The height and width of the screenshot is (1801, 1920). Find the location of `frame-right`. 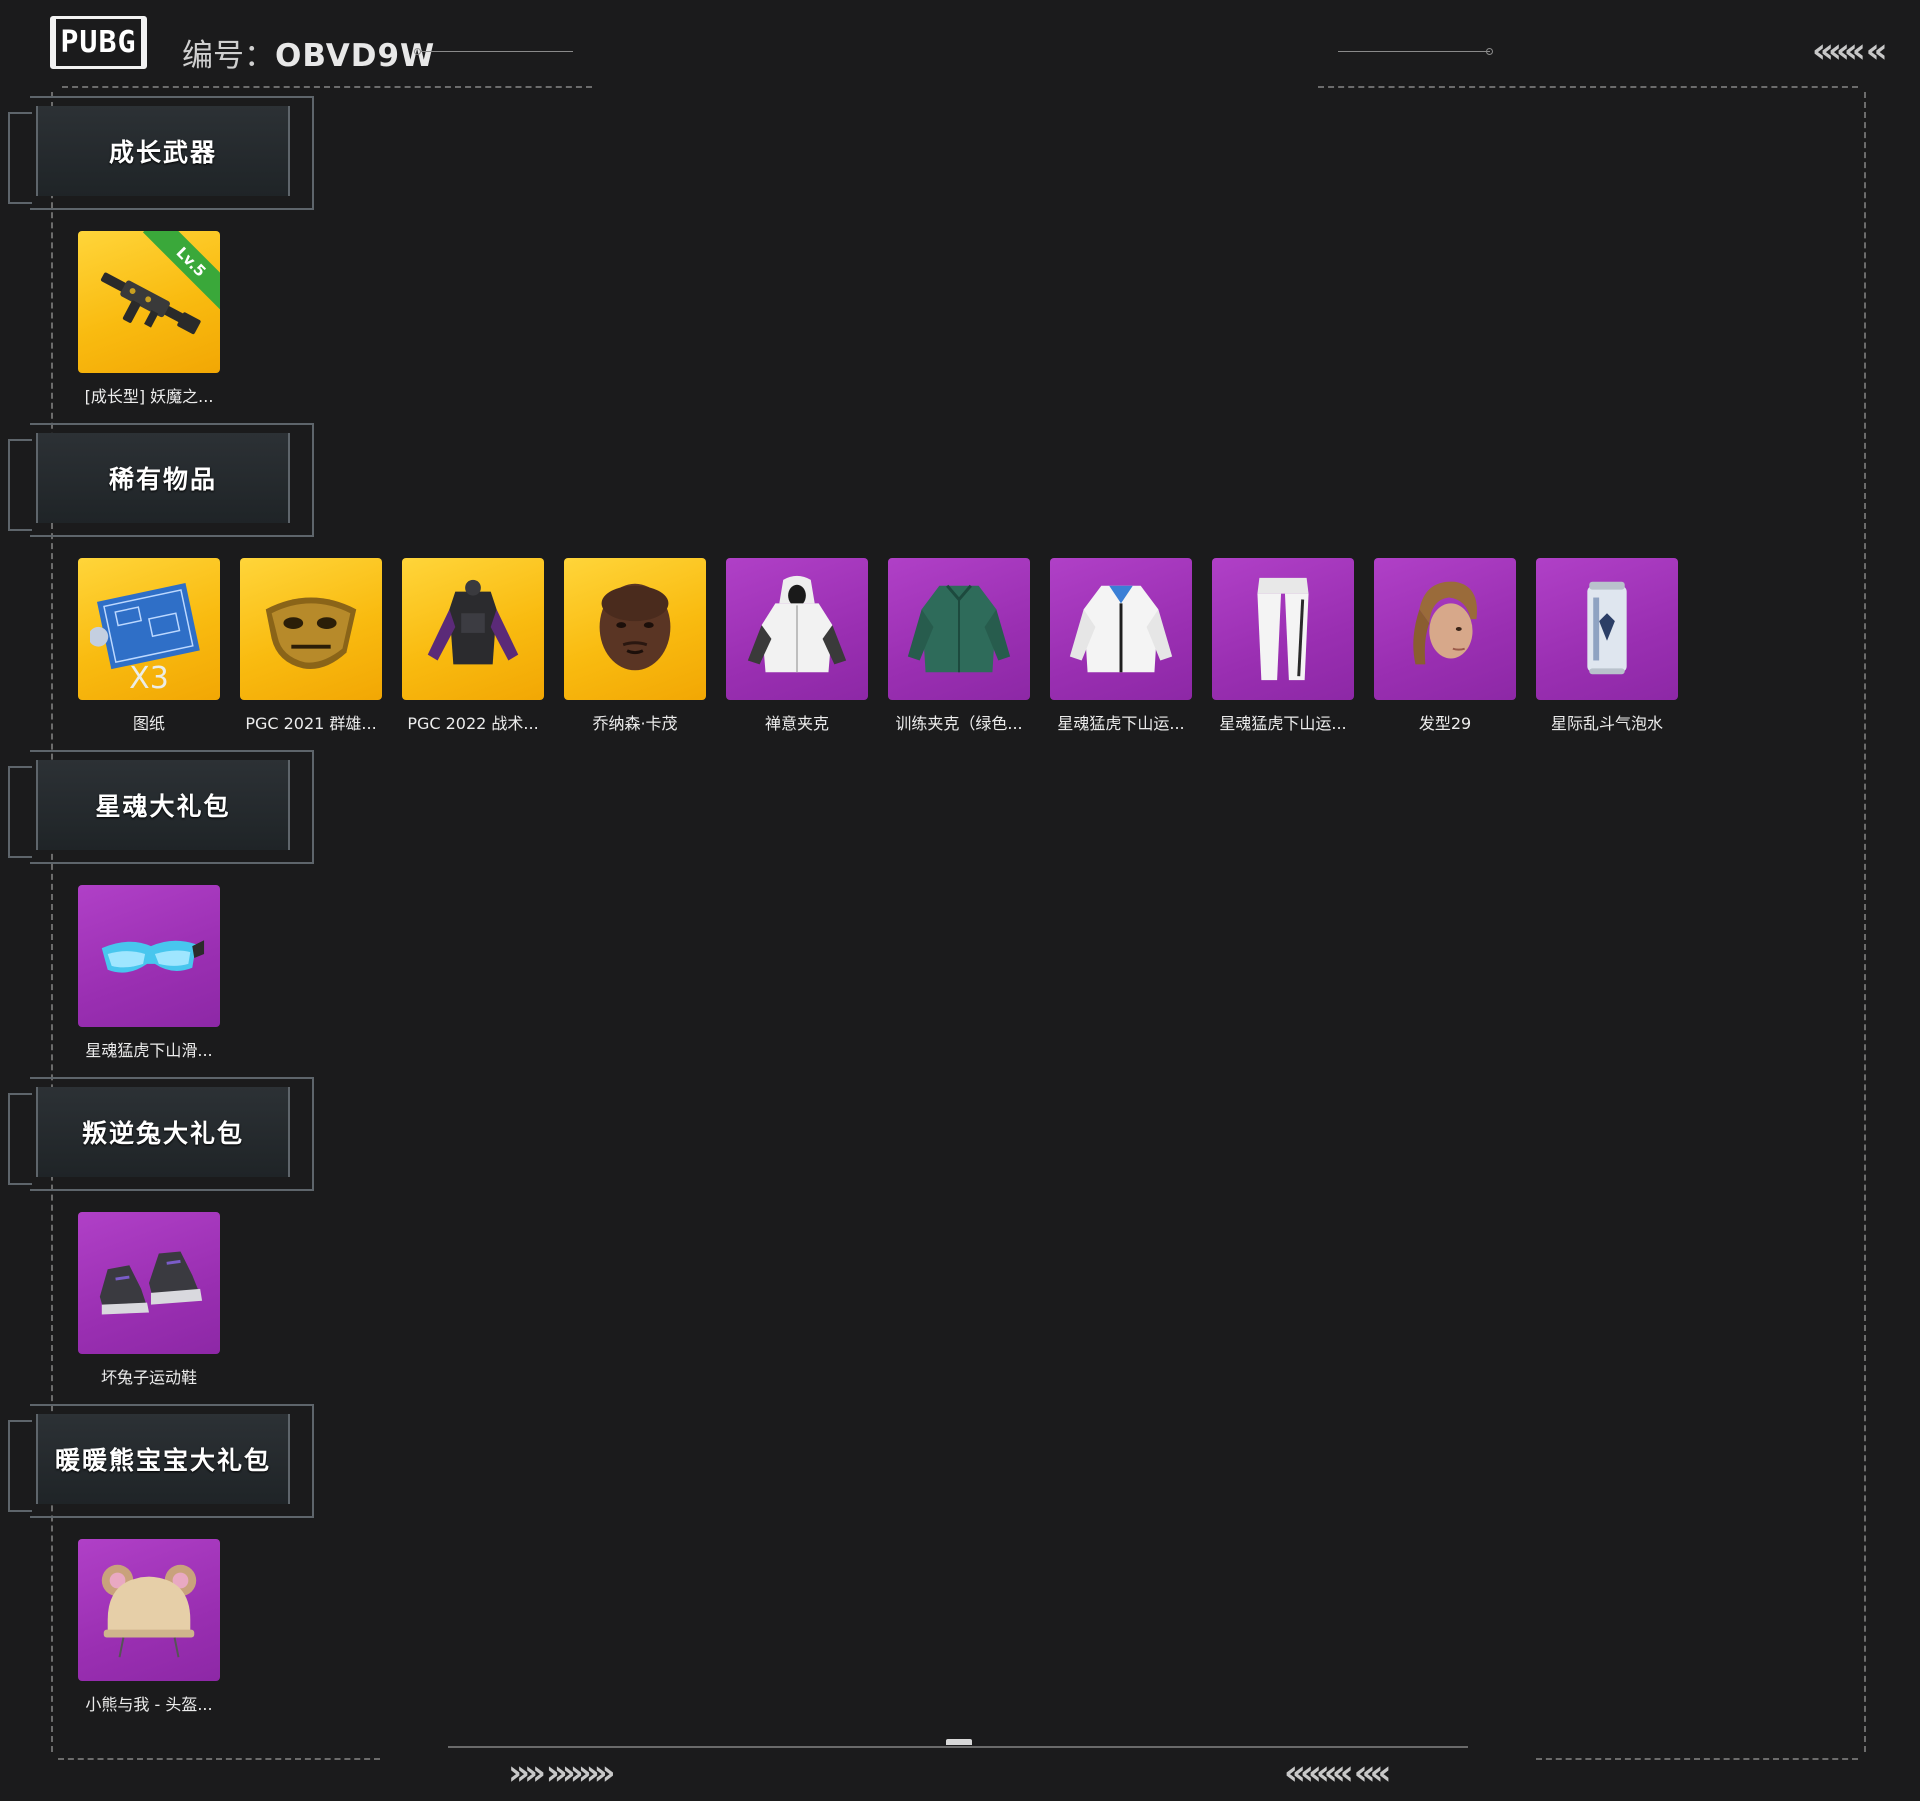

frame-right is located at coordinates (1865, 922).